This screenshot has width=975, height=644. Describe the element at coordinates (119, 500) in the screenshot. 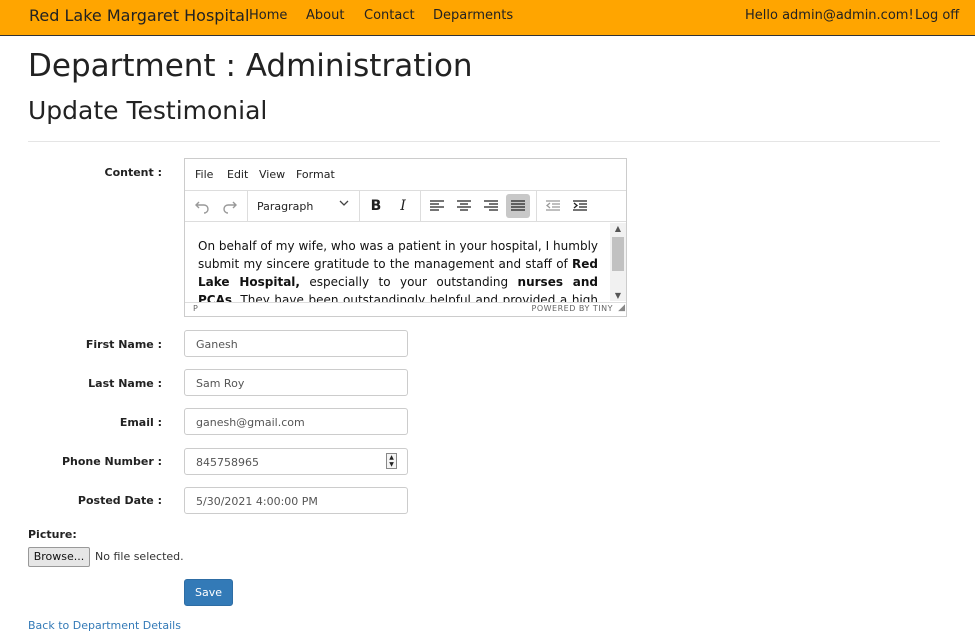

I see `posted-date-label: Posted Date :` at that location.